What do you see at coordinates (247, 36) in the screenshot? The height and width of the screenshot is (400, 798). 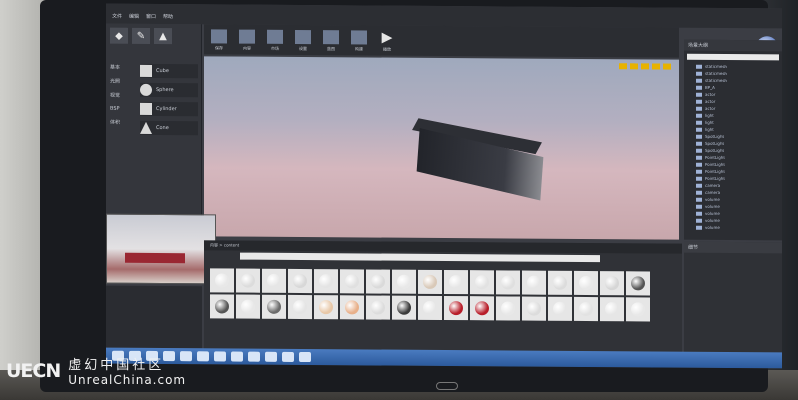 I see `toolbar-icon` at bounding box center [247, 36].